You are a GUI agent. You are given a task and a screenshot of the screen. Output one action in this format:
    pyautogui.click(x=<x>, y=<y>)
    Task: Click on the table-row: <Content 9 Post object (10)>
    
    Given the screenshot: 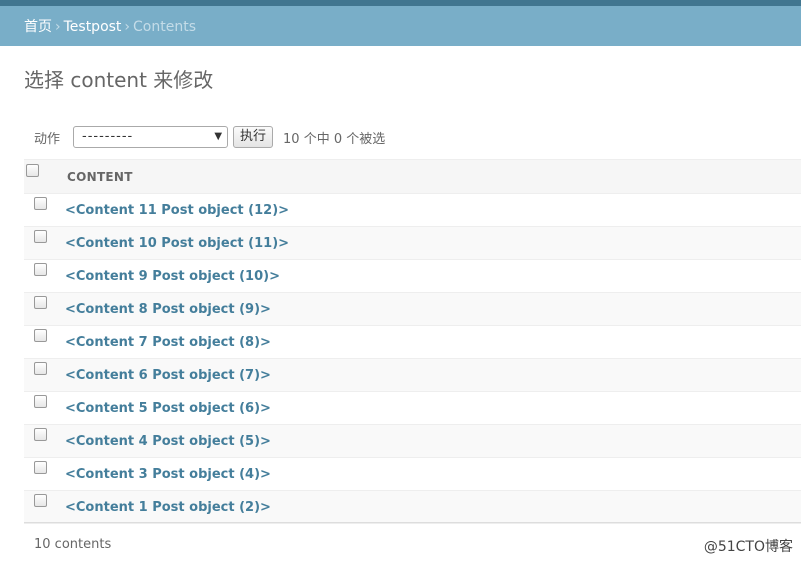 What is the action you would take?
    pyautogui.click(x=412, y=276)
    